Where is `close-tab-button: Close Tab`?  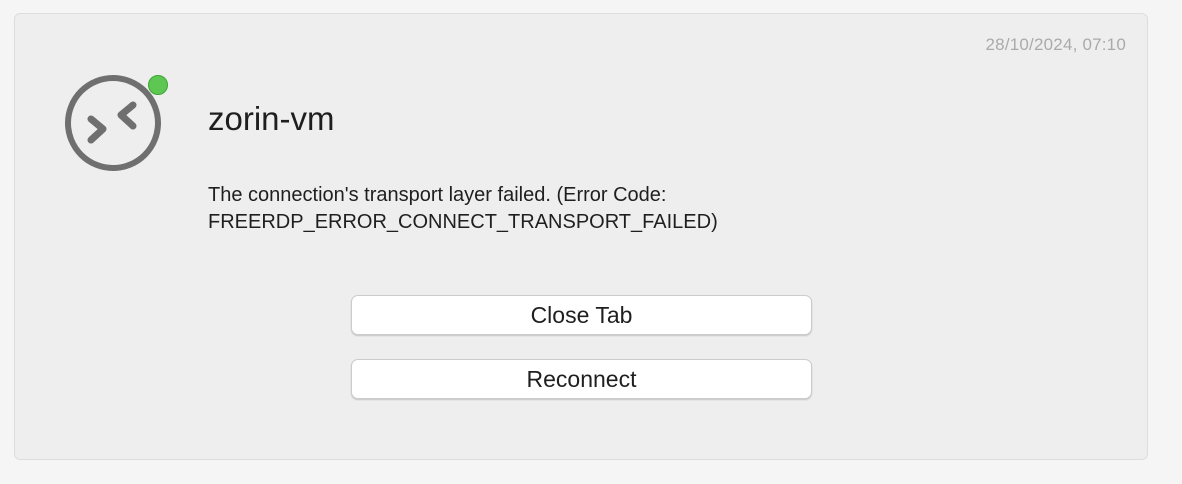 close-tab-button: Close Tab is located at coordinates (581, 315).